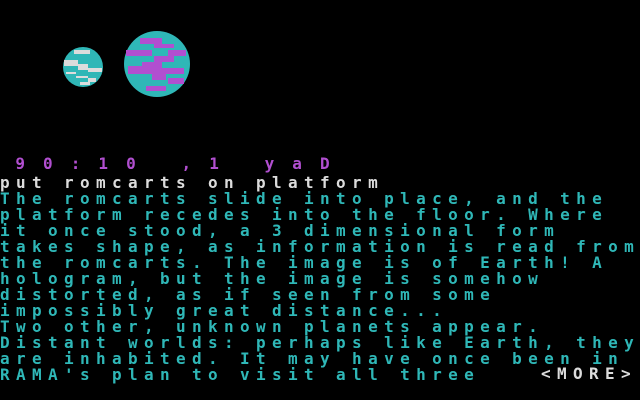 Image resolution: width=640 pixels, height=400 pixels. I want to click on narrative-line: RAMA's plan to visit all three, so click(240, 374).